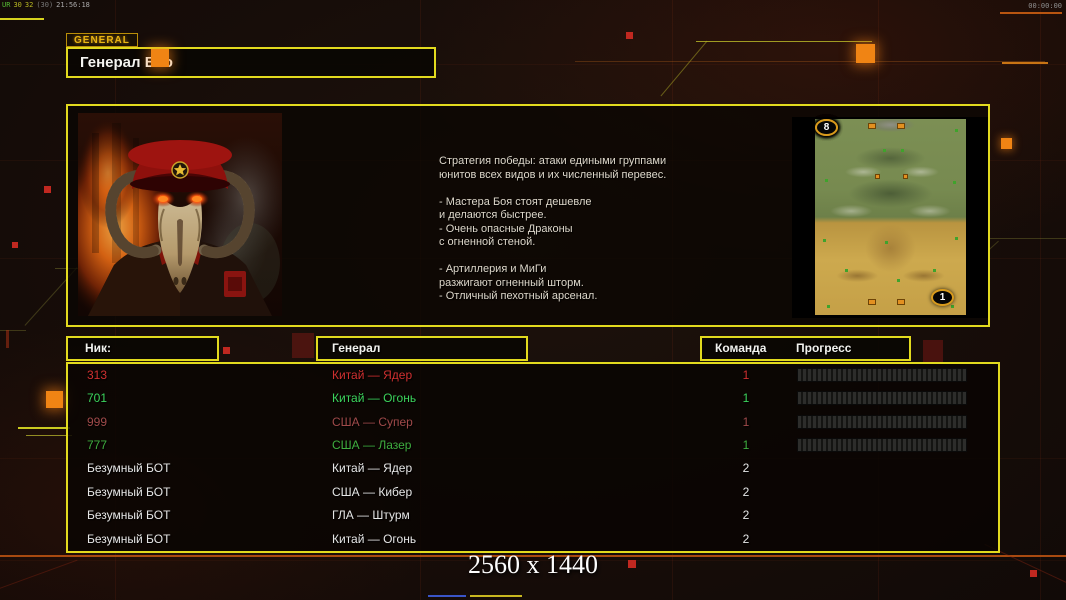 The width and height of the screenshot is (1066, 600). Describe the element at coordinates (493, 269) in the screenshot. I see `strategy-line: - Артиллерия и МиГи` at that location.